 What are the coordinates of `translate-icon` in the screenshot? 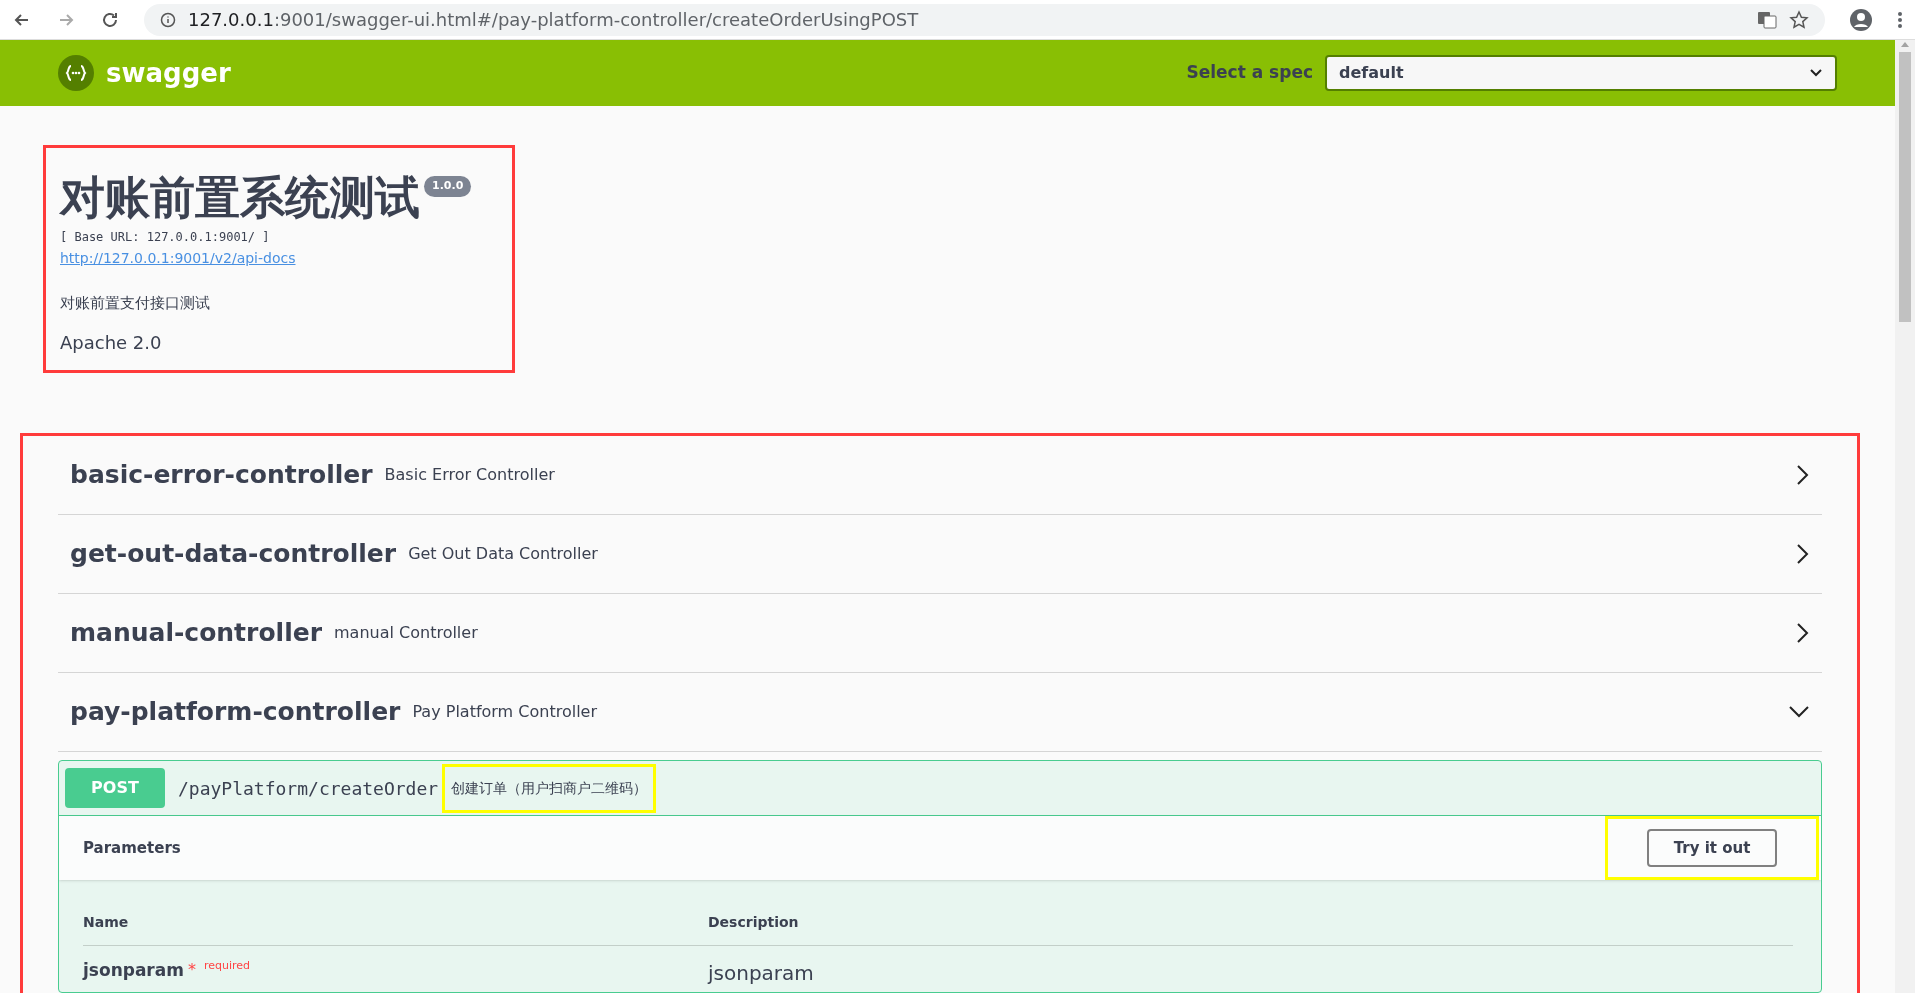 It's located at (1767, 19).